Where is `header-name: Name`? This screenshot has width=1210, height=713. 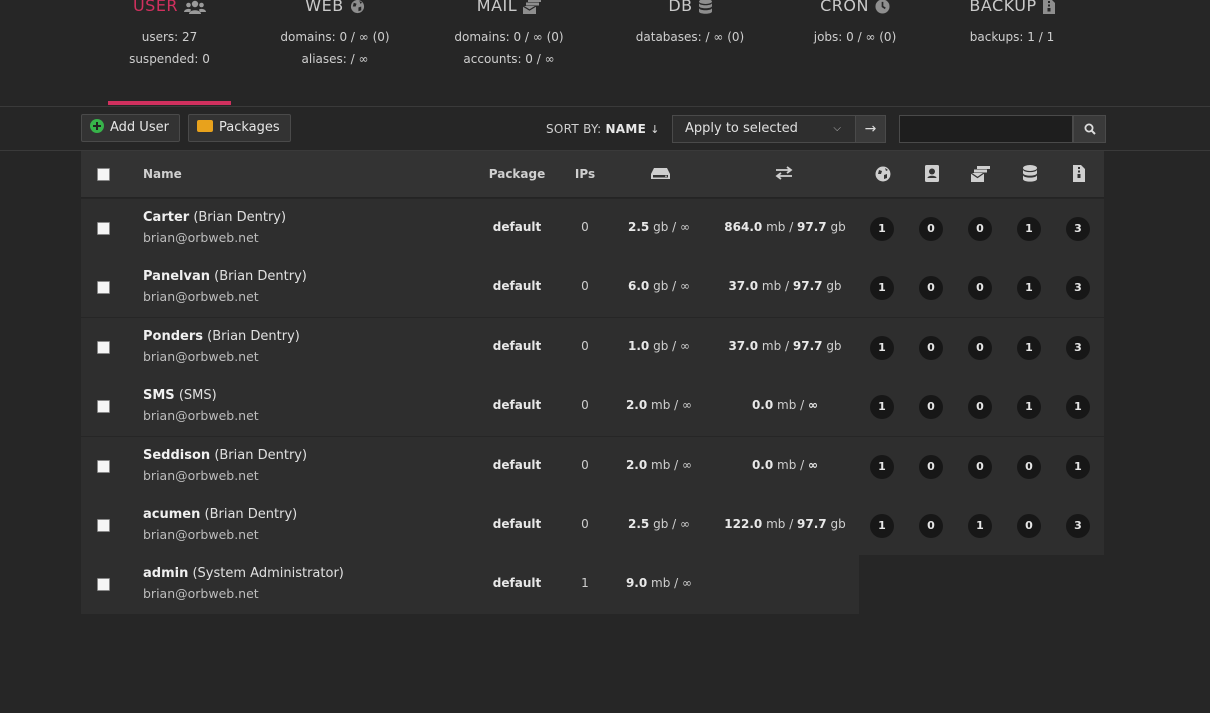 header-name: Name is located at coordinates (162, 174).